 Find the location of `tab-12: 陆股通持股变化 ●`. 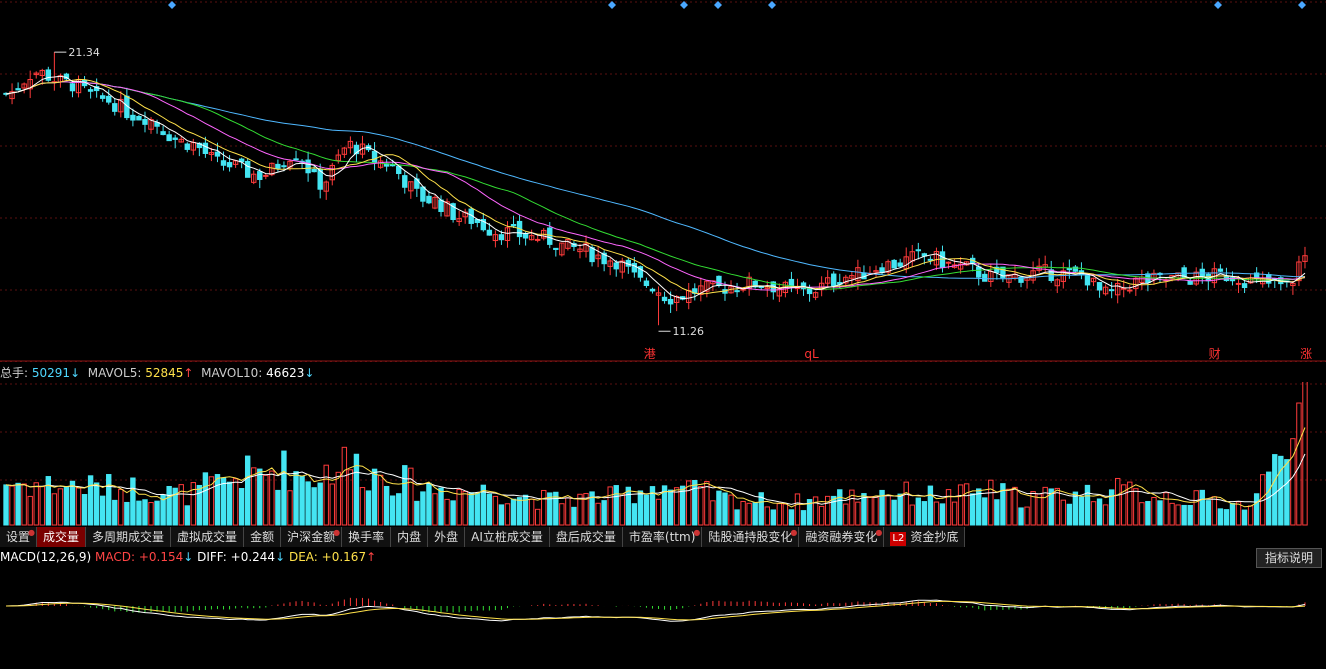

tab-12: 陆股通持股变化 ● is located at coordinates (751, 537).